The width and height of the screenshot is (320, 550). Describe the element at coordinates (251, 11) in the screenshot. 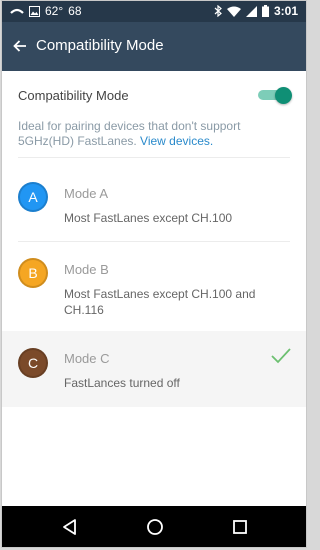

I see `signal-icon` at that location.